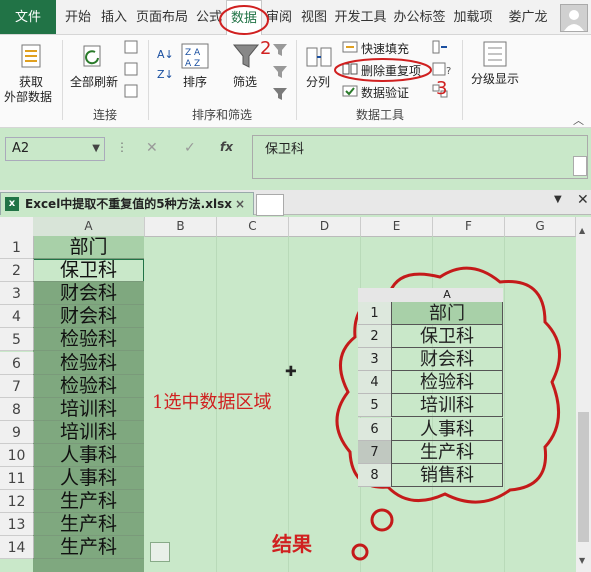 The width and height of the screenshot is (591, 572). I want to click on chevron-down-icon: ▼, so click(96, 149).